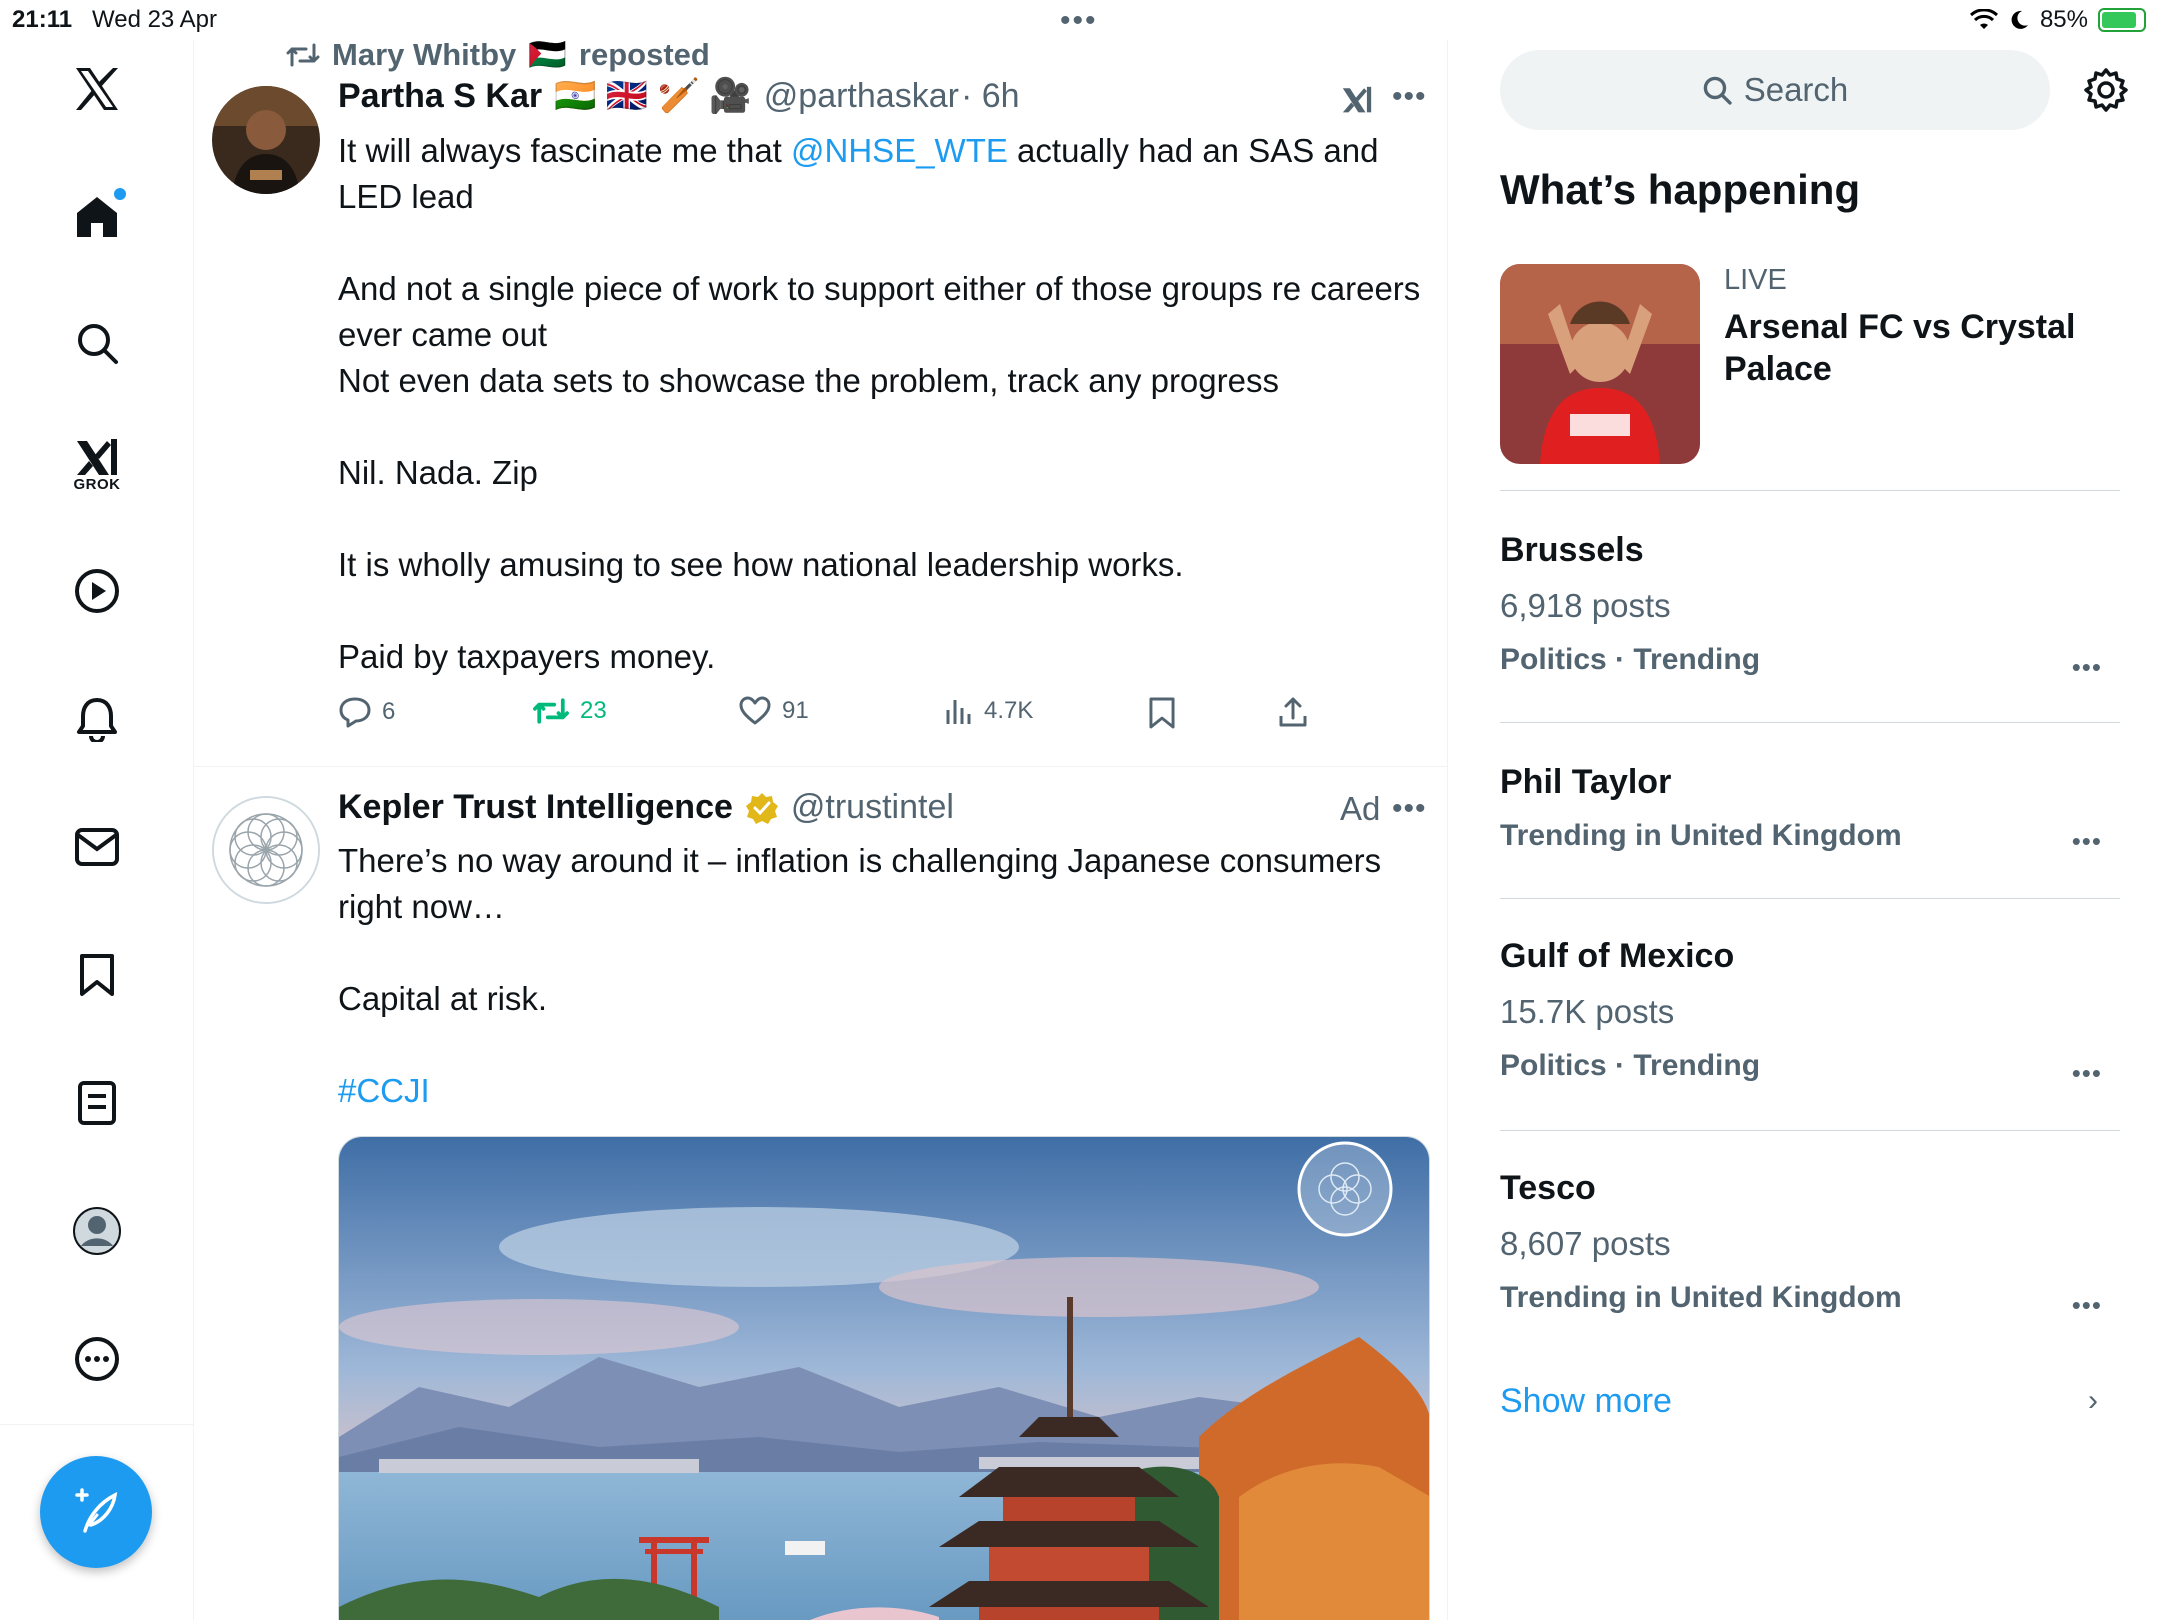 The image size is (2160, 1620). Describe the element at coordinates (761, 808) in the screenshot. I see `verified-gold-badge-icon` at that location.